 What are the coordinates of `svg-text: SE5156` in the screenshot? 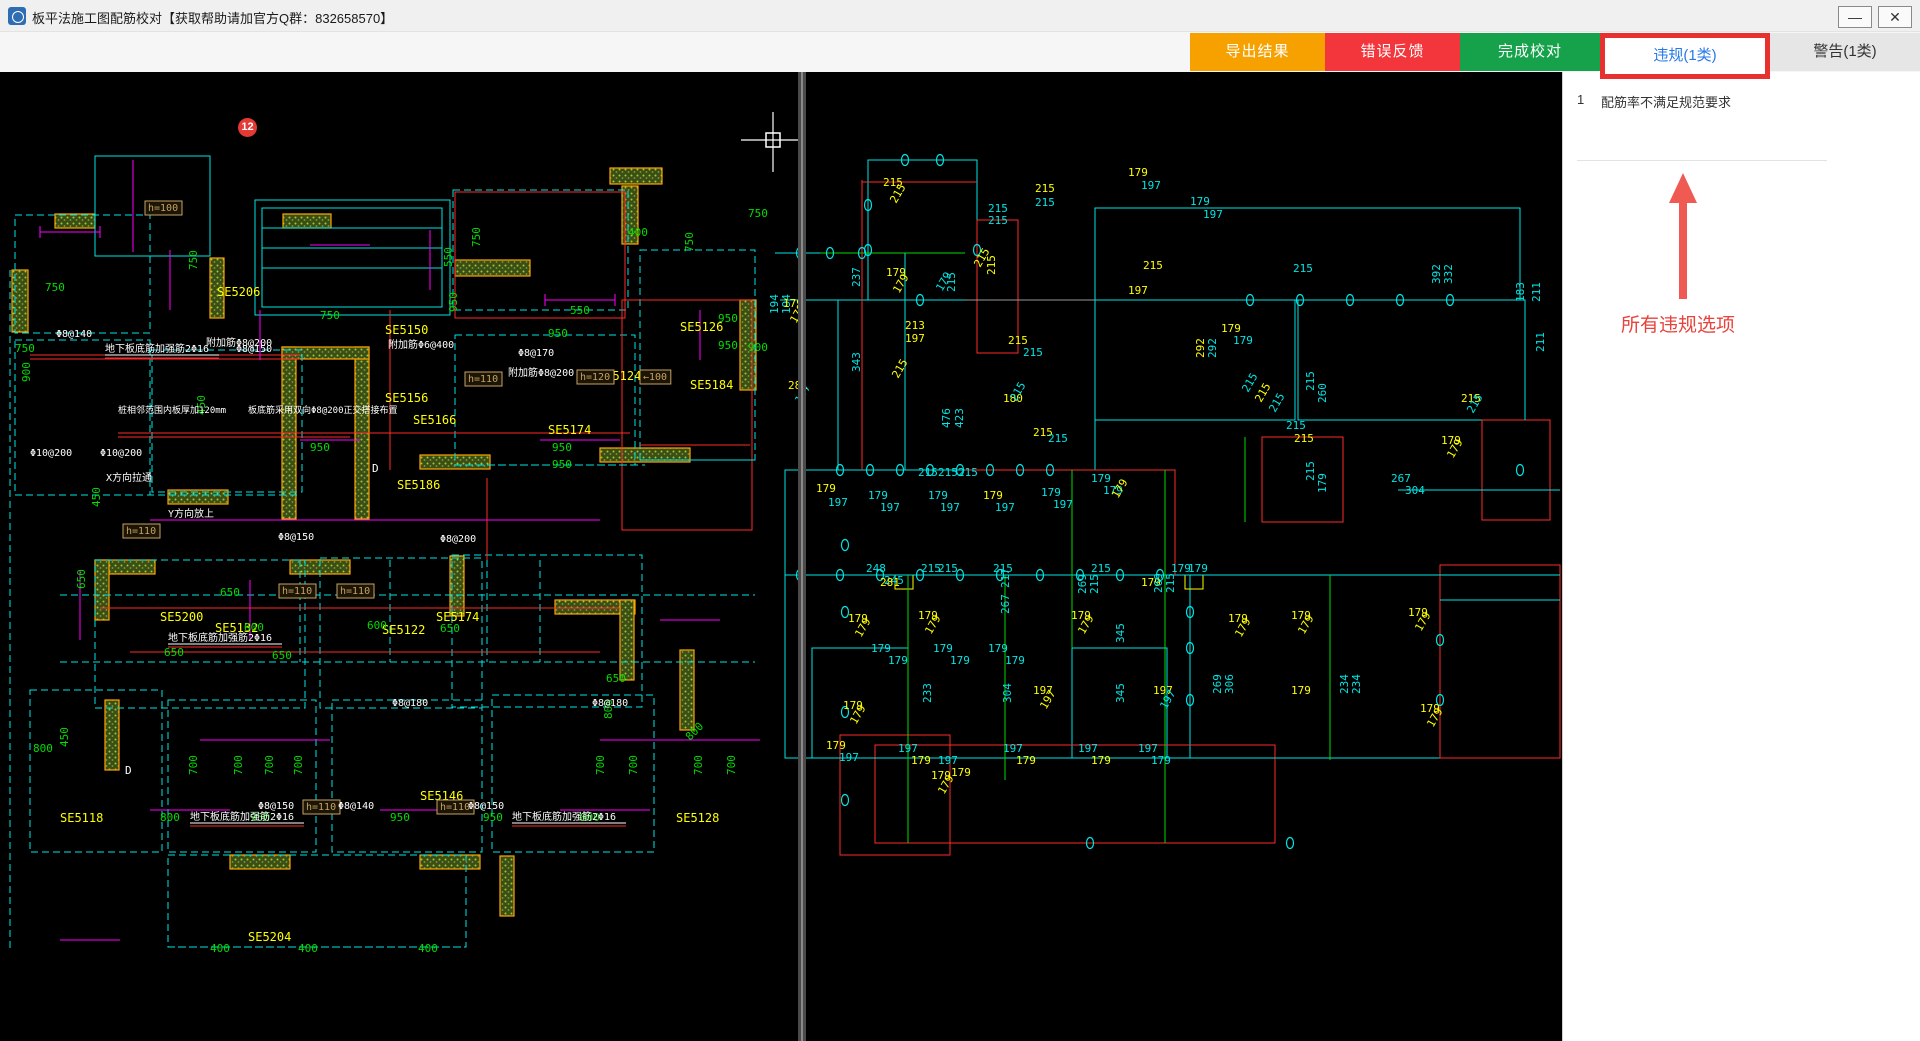 It's located at (406, 398).